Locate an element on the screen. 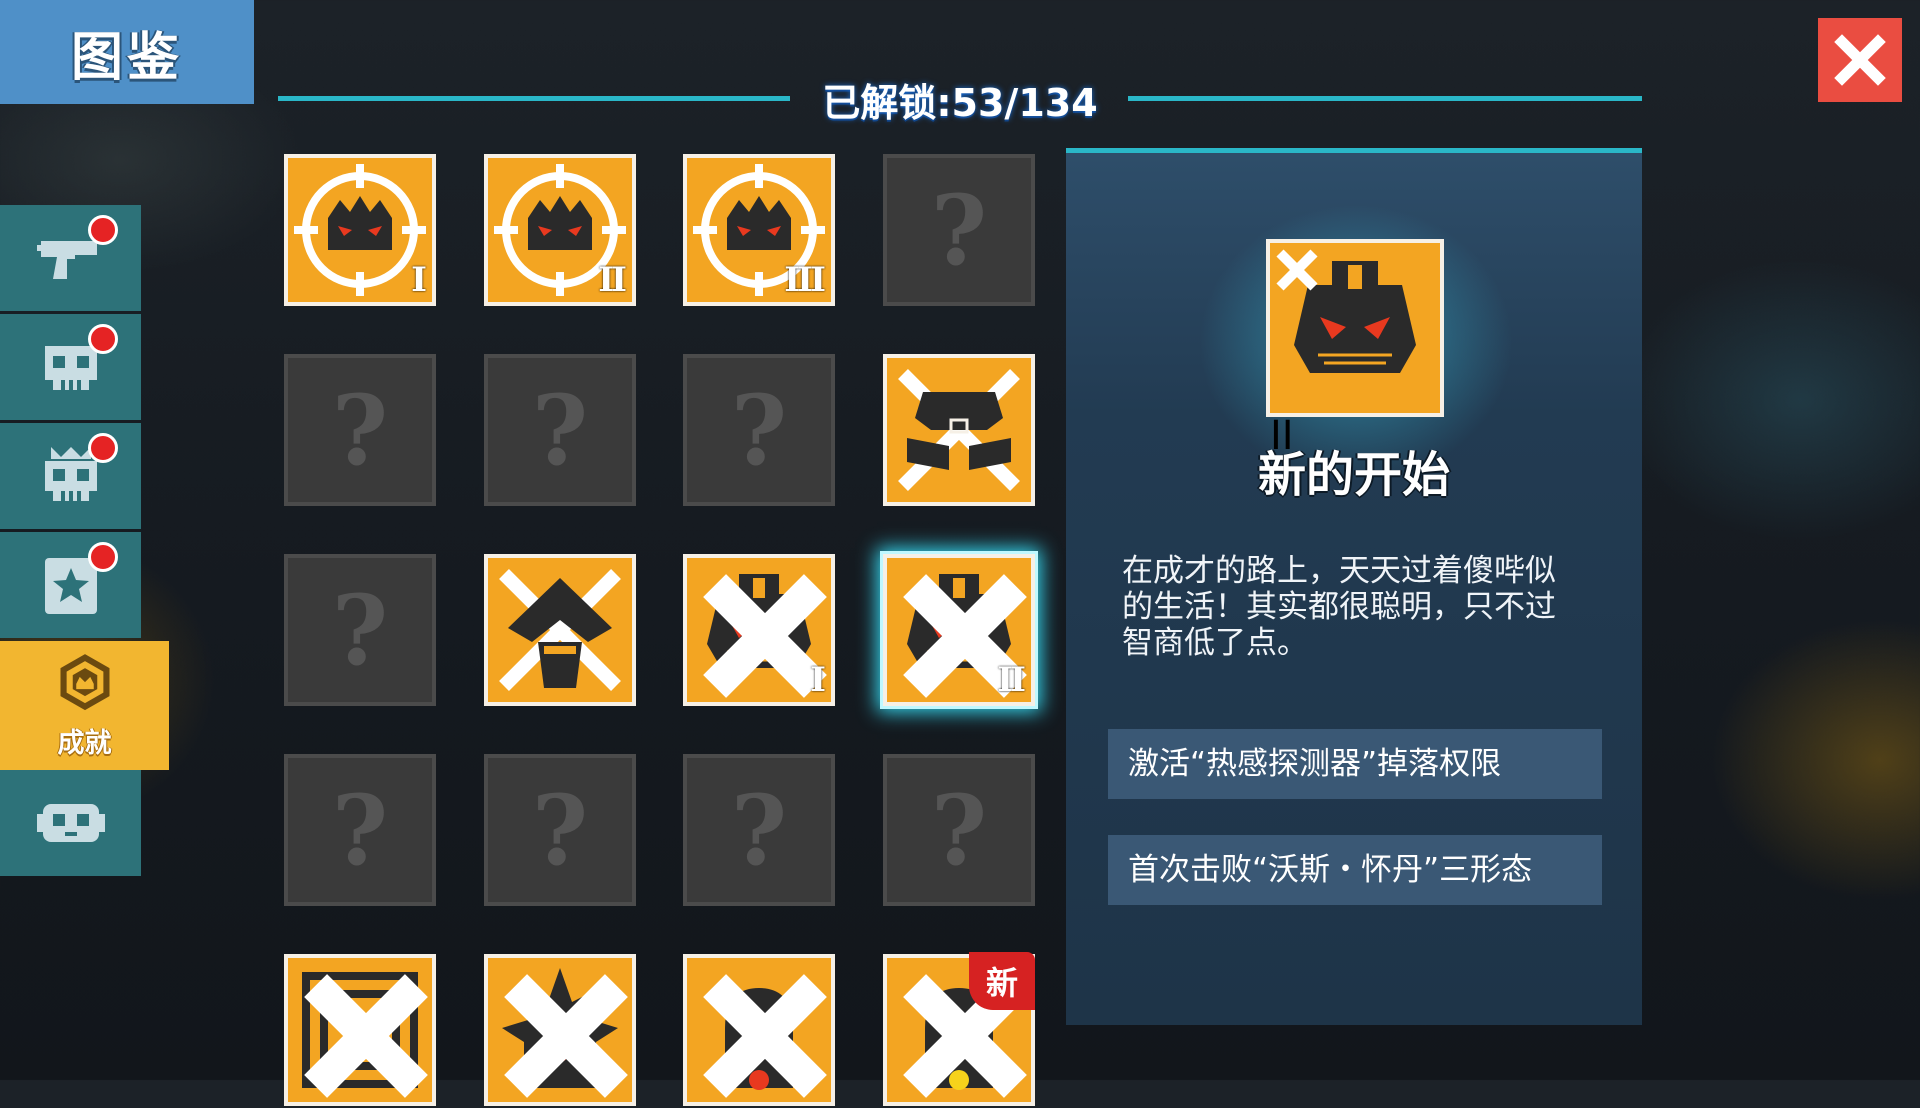  robot-head-icon is located at coordinates (1346, 311).